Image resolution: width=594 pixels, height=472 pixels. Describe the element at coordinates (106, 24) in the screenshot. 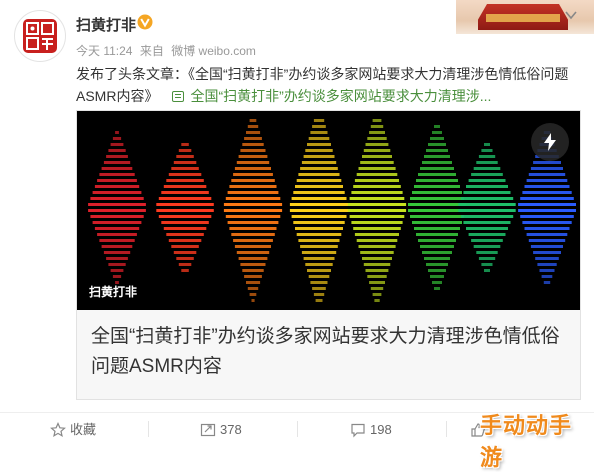

I see `account-name: 扫黄打非` at that location.